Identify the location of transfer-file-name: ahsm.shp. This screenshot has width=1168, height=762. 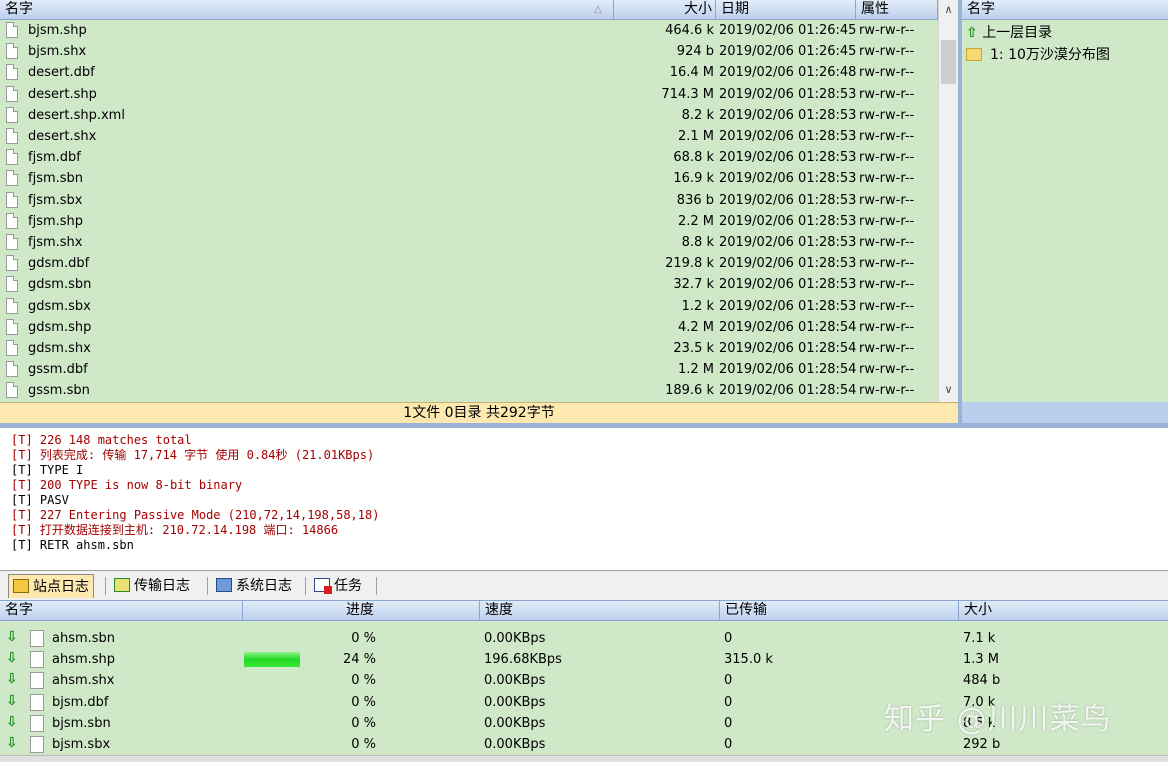
(84, 660).